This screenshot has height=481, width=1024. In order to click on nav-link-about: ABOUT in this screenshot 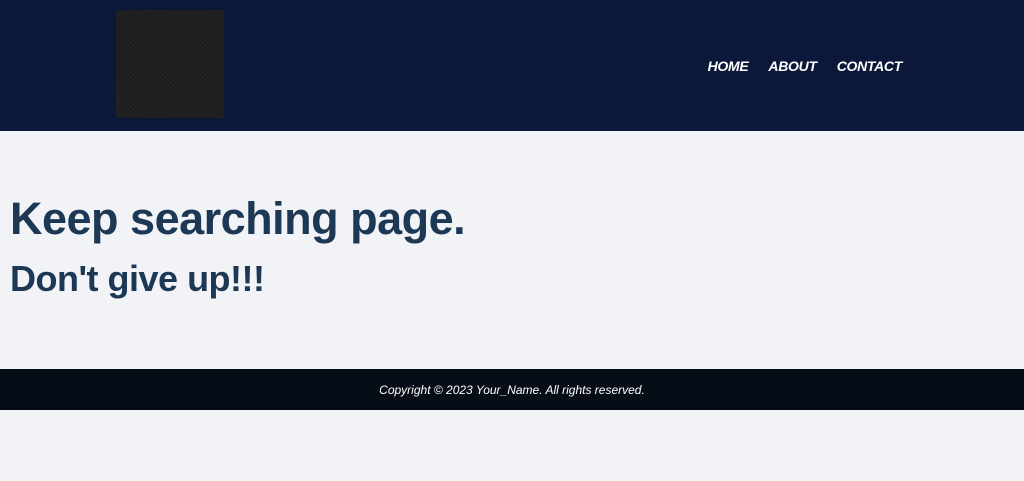, I will do `click(792, 66)`.